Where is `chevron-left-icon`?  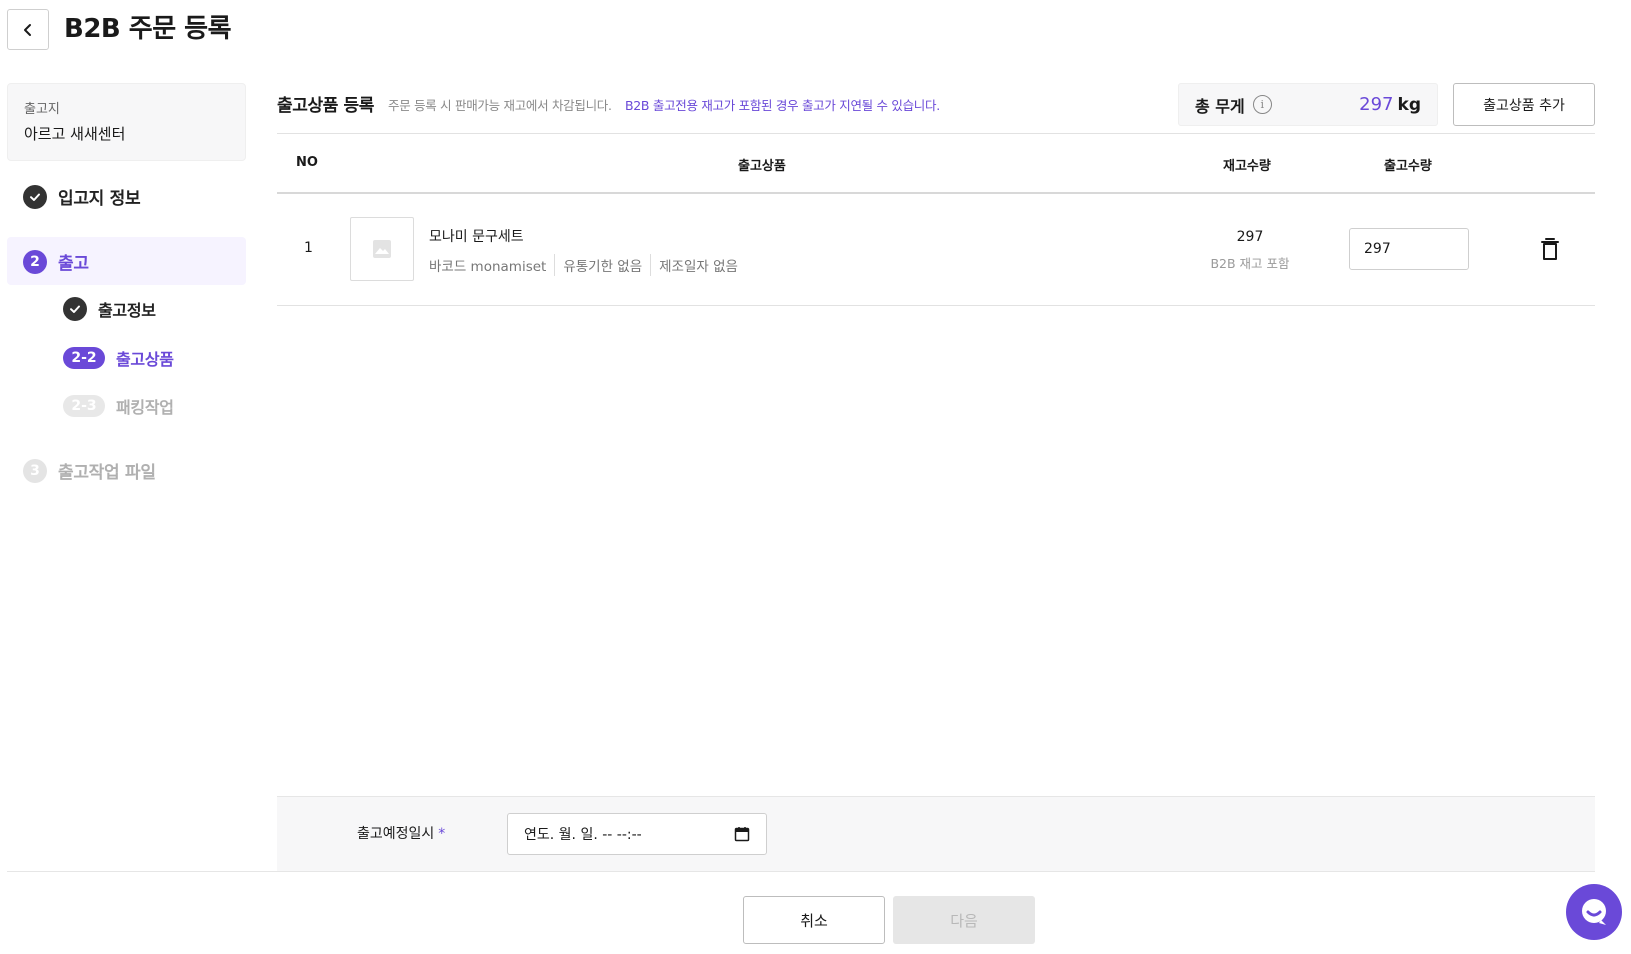
chevron-left-icon is located at coordinates (27, 29).